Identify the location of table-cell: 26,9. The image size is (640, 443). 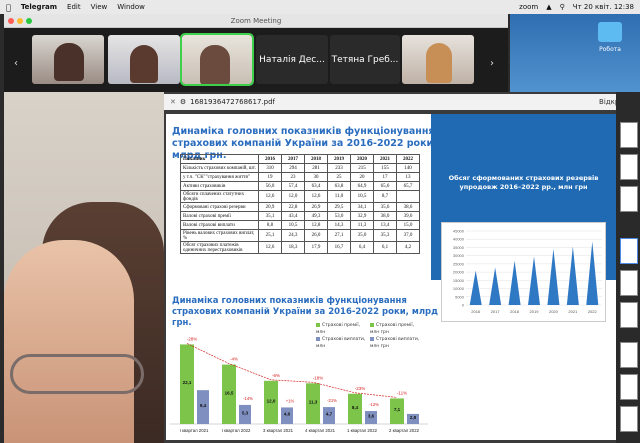
(316, 207).